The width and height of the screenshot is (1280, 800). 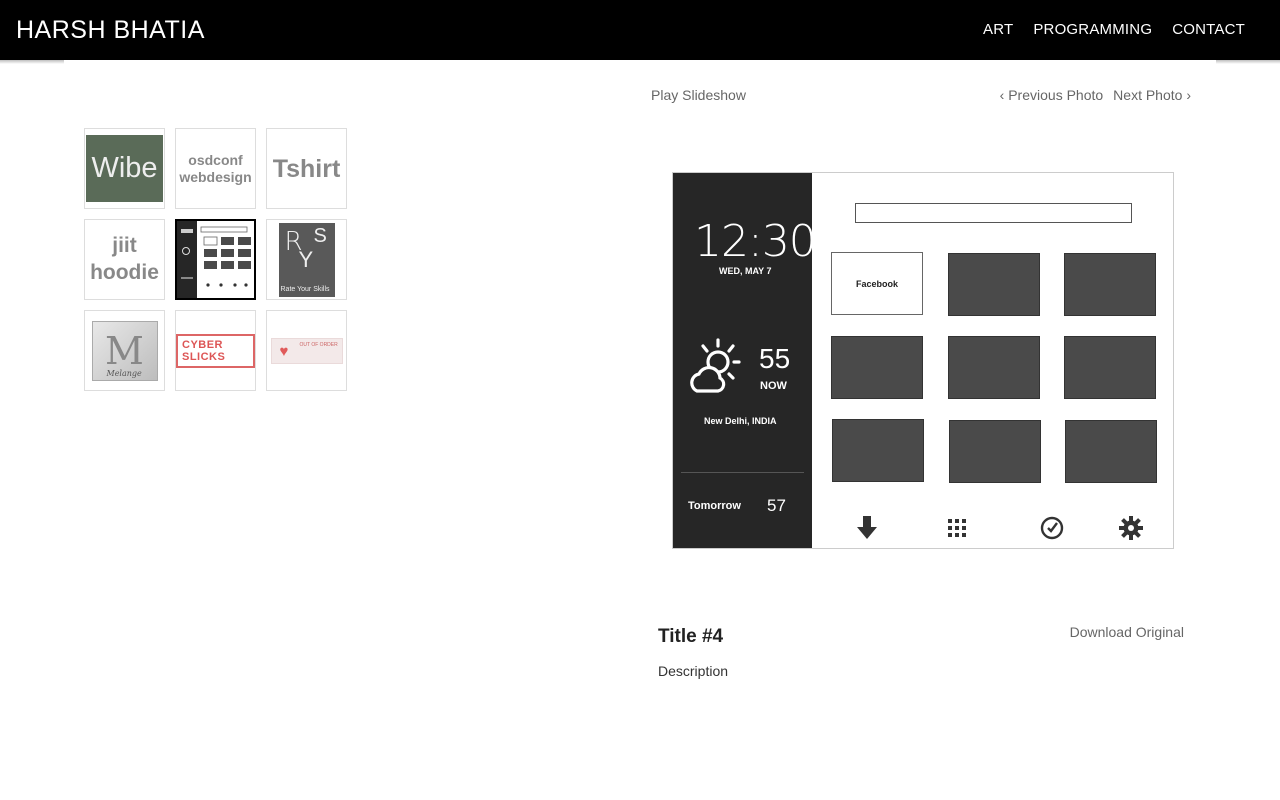 What do you see at coordinates (110, 30) in the screenshot?
I see `site-brand: HARSH BHATIA` at bounding box center [110, 30].